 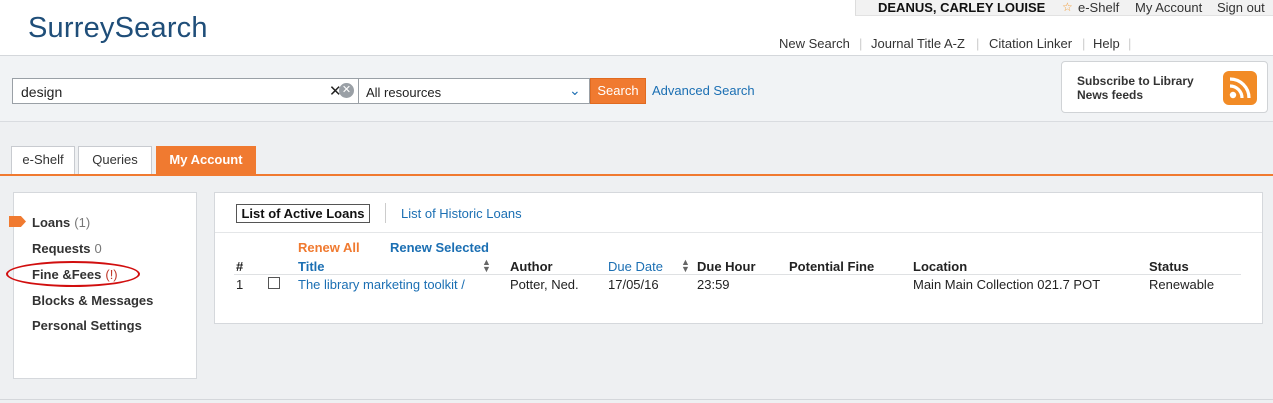 I want to click on sidebar-item-requests: Requests 0, so click(x=67, y=248).